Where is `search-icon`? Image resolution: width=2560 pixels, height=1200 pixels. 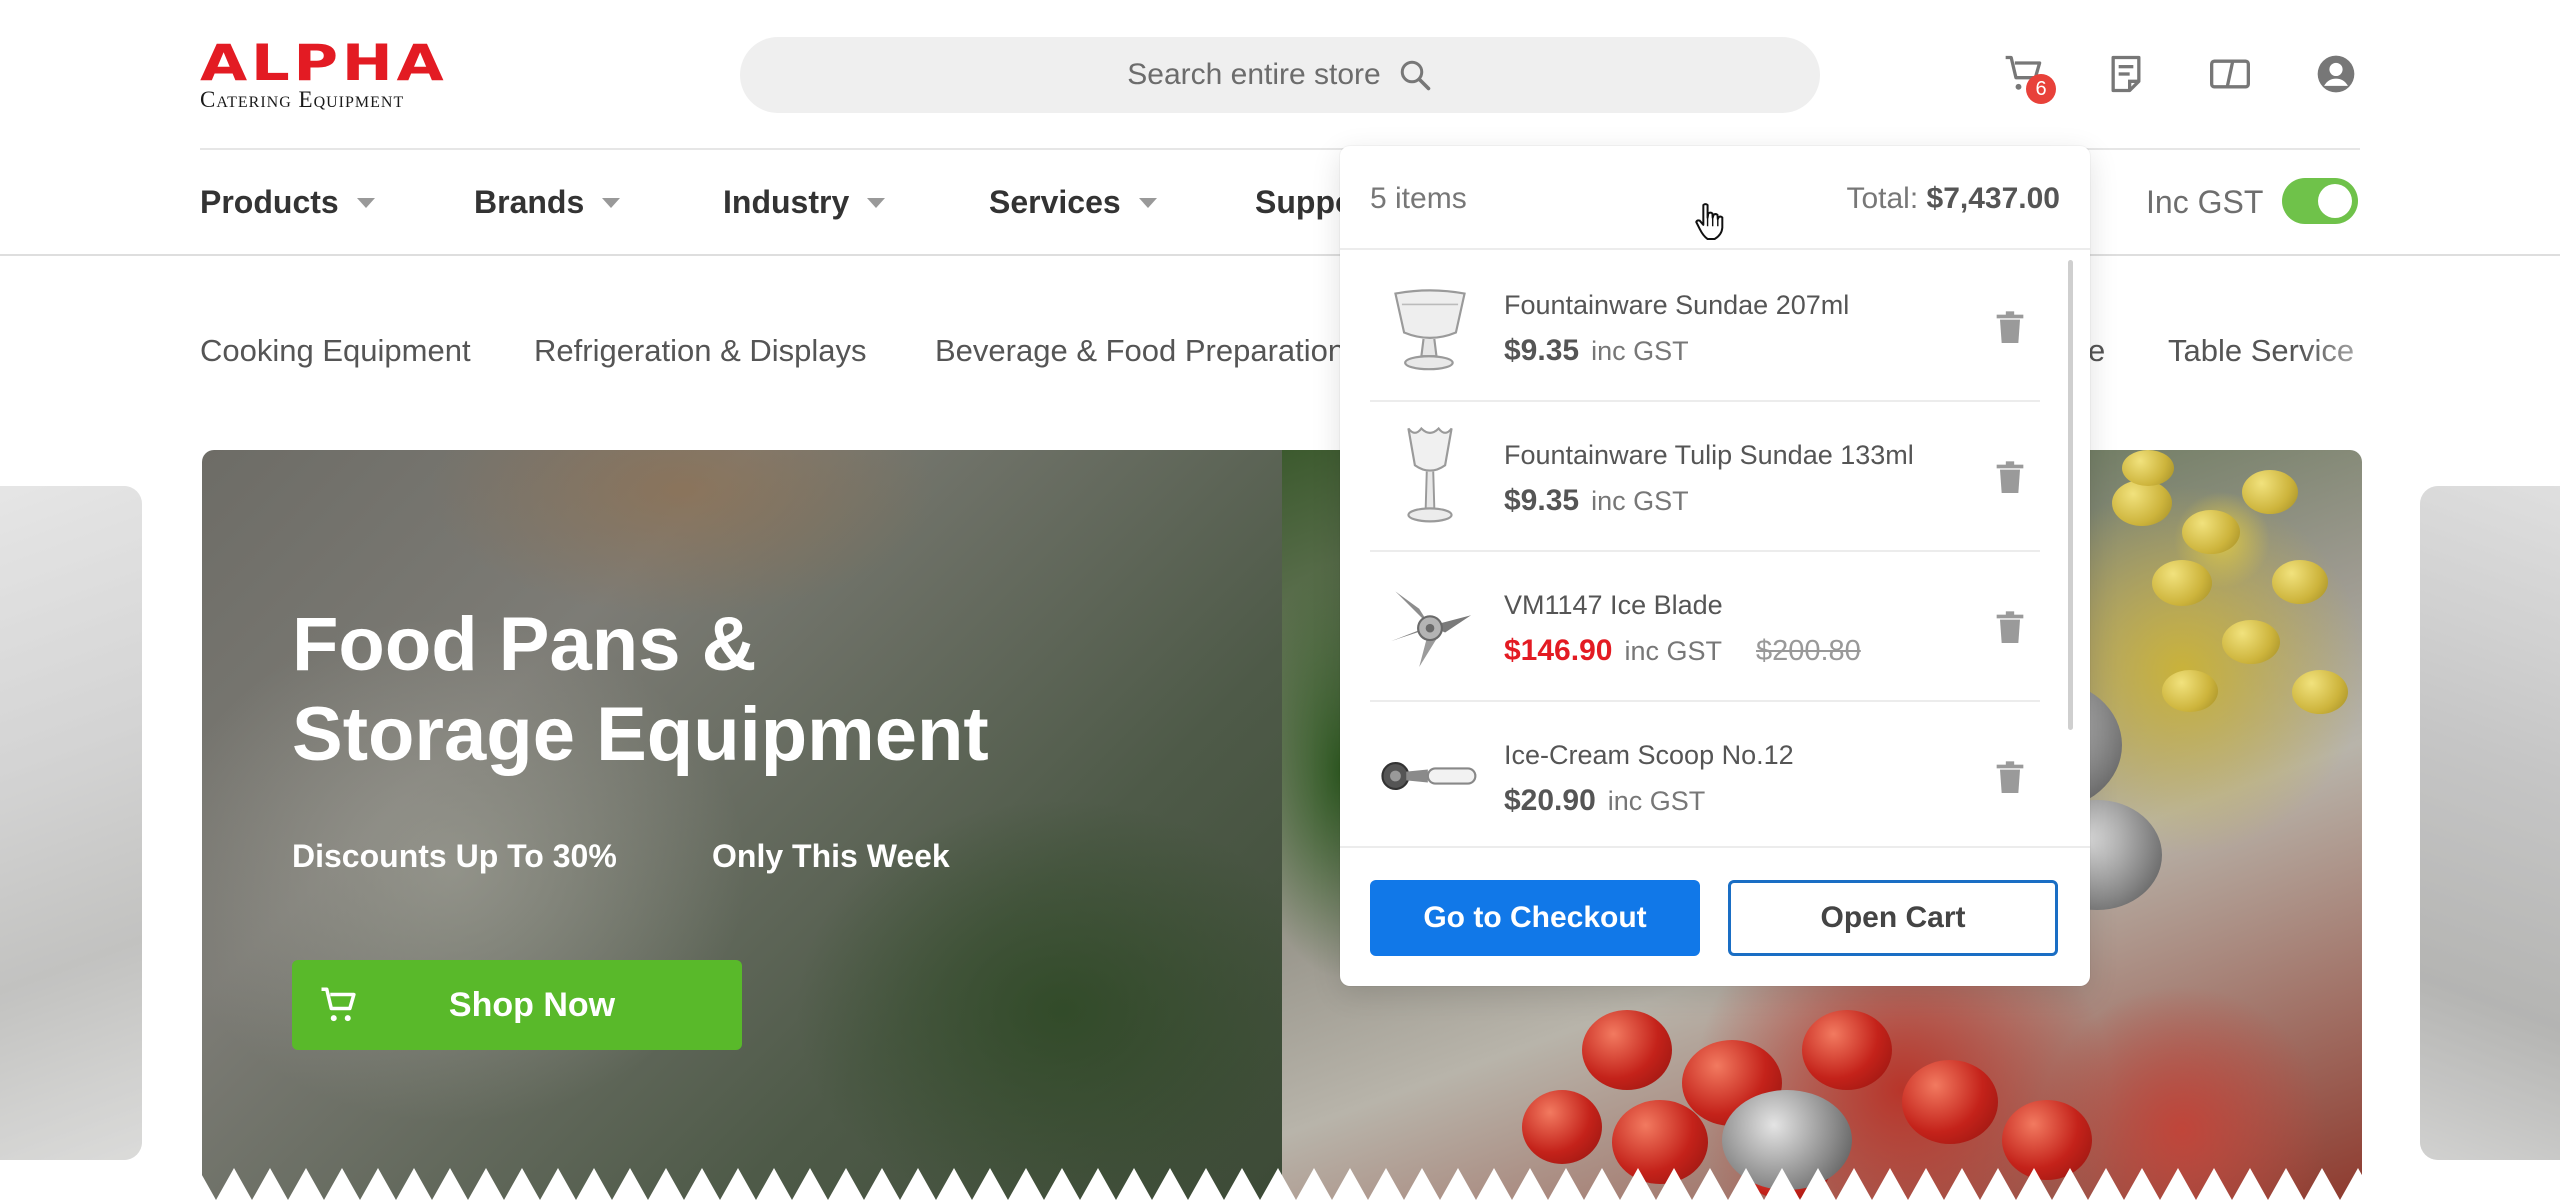 search-icon is located at coordinates (1415, 75).